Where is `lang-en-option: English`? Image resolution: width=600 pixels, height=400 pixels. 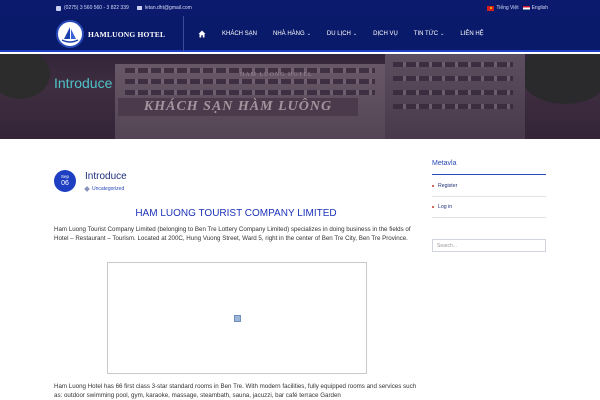 lang-en-option: English is located at coordinates (535, 8).